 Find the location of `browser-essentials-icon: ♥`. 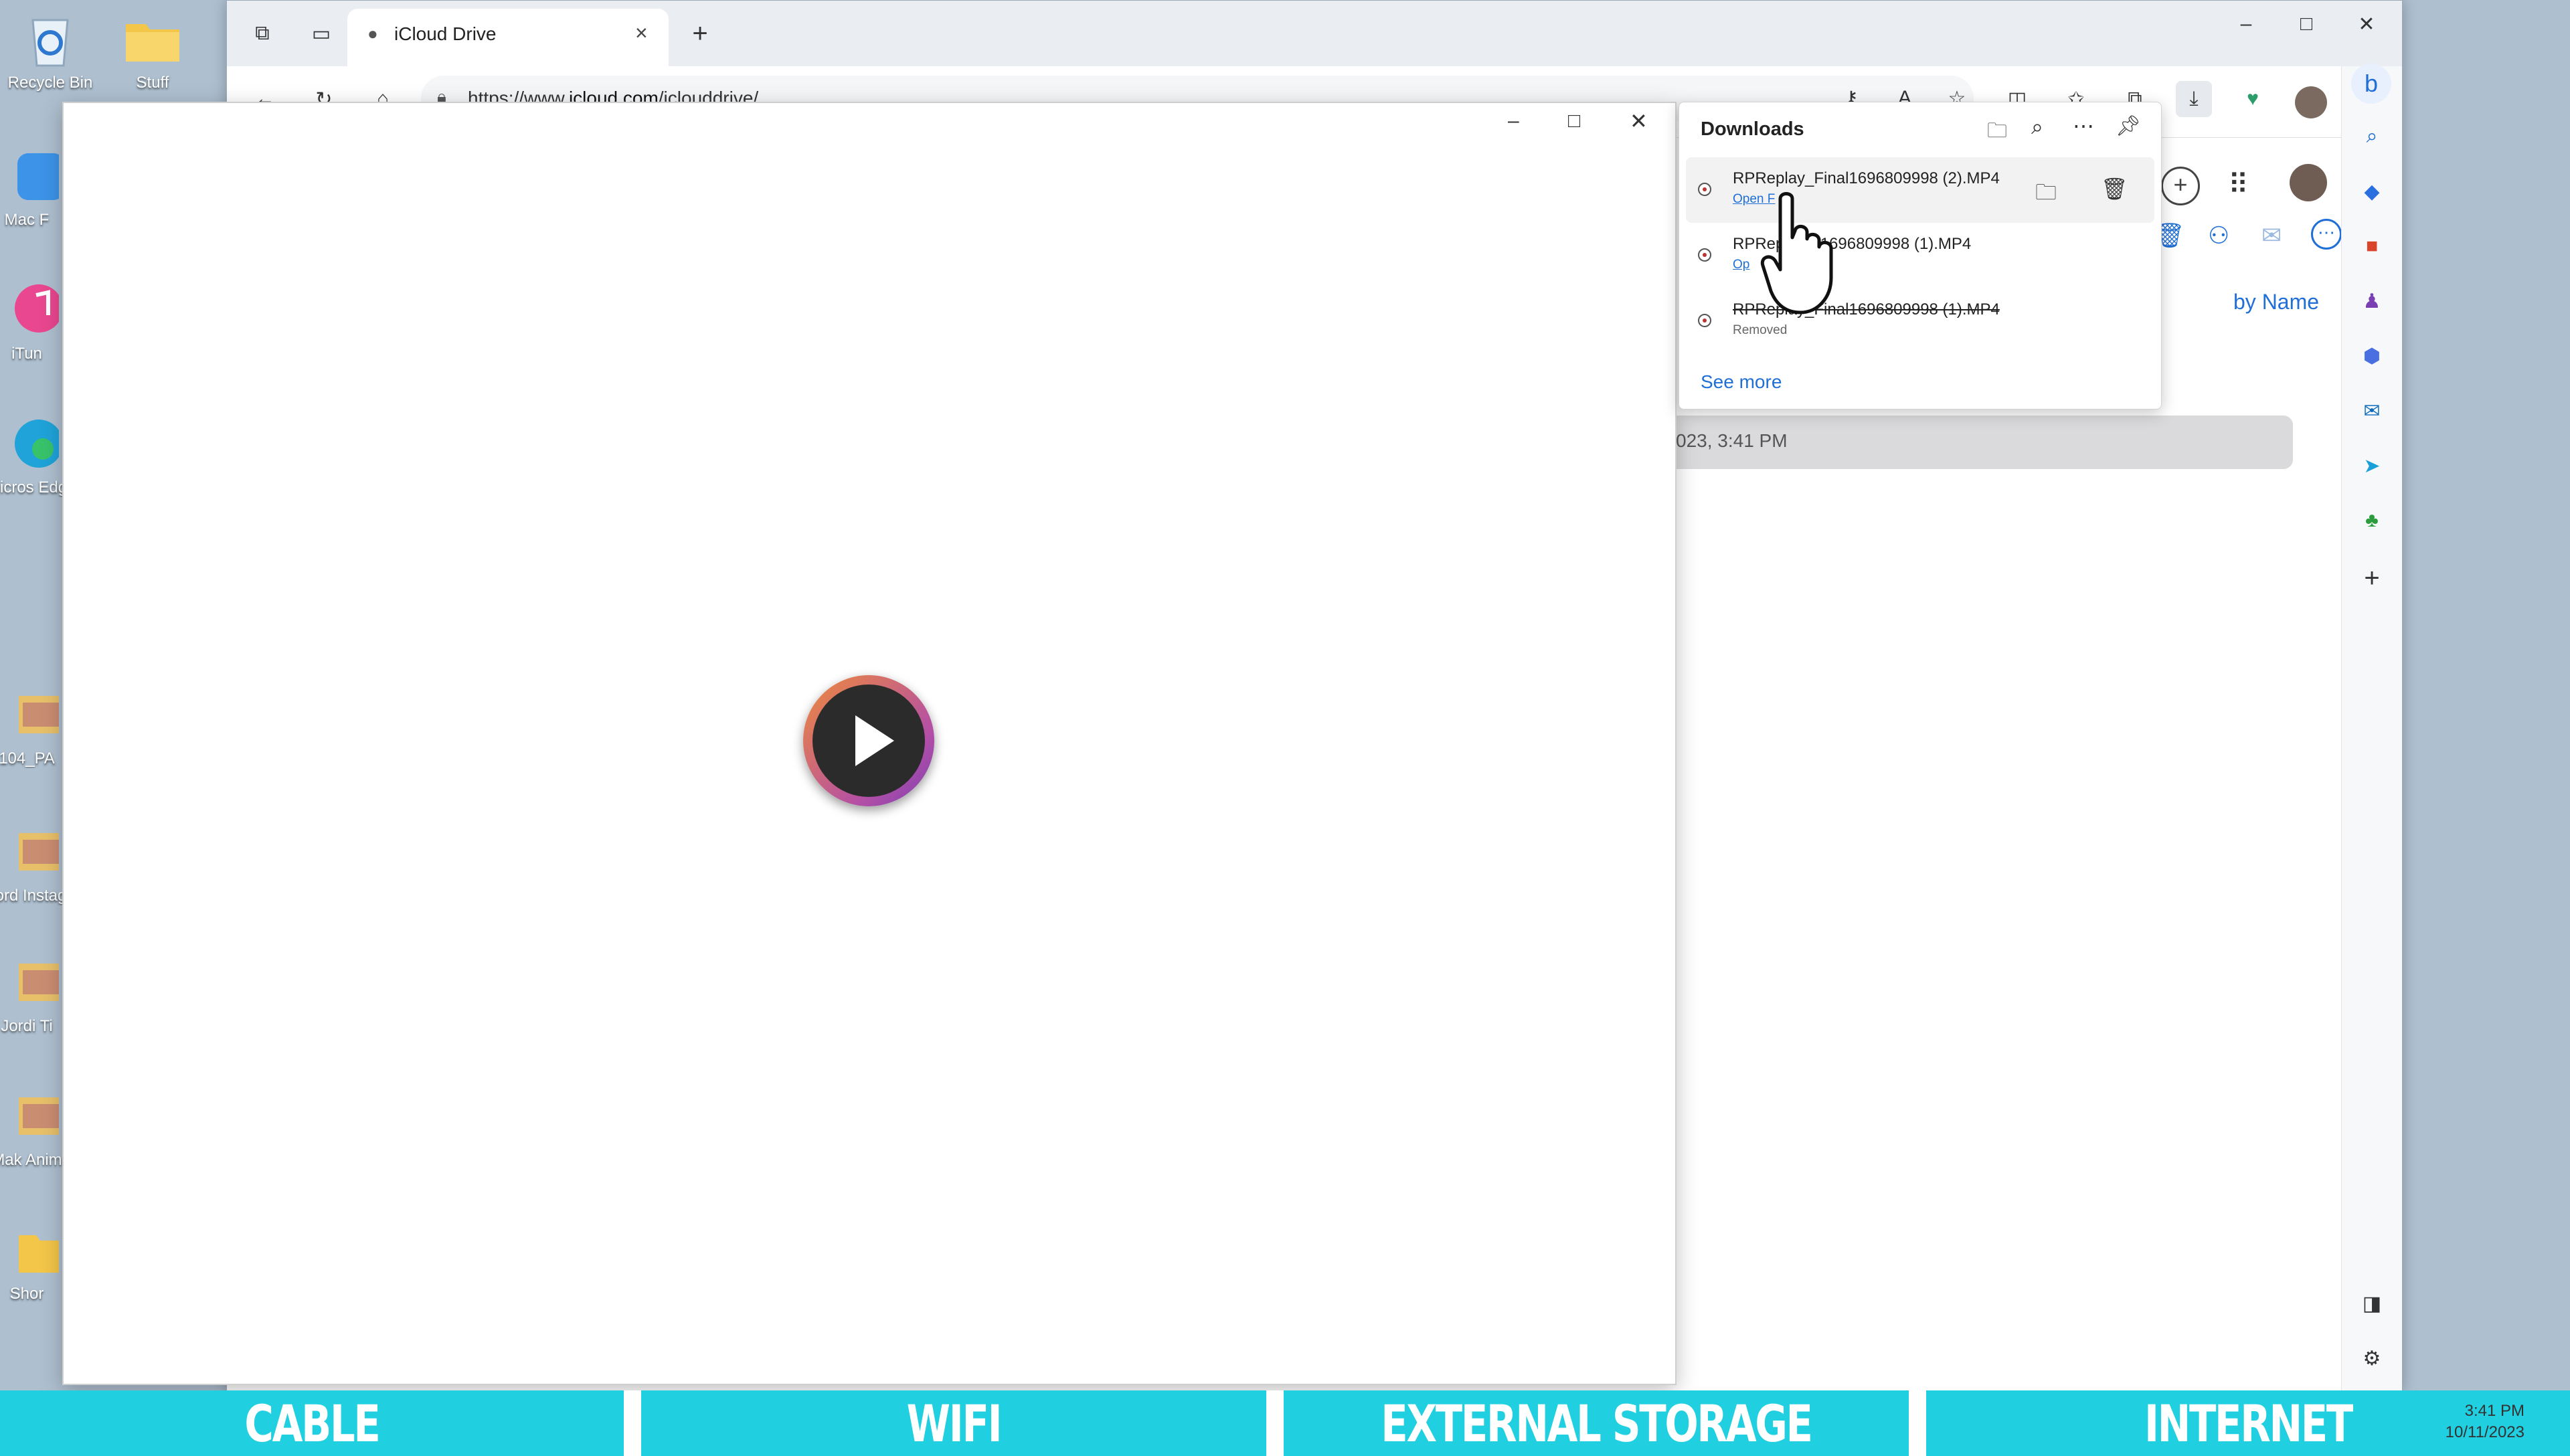

browser-essentials-icon: ♥ is located at coordinates (2253, 99).